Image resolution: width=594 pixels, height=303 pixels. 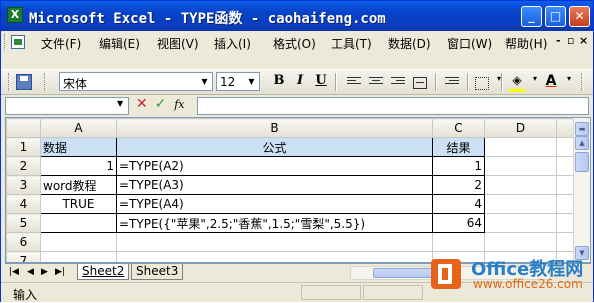 I want to click on cell-c4: 4, so click(x=458, y=204).